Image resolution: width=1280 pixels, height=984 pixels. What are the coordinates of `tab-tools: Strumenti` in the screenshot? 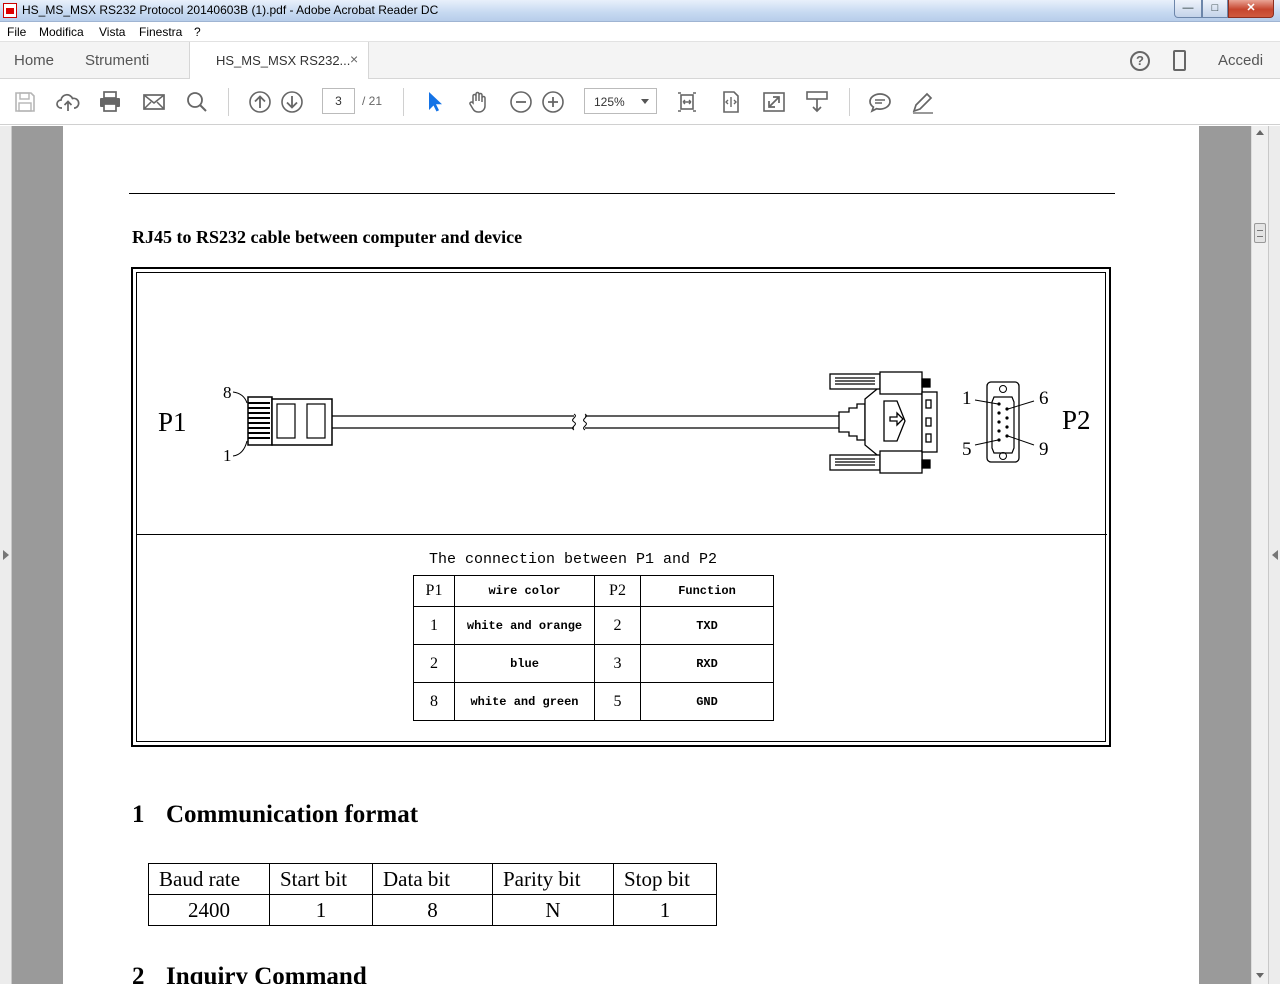 It's located at (117, 60).